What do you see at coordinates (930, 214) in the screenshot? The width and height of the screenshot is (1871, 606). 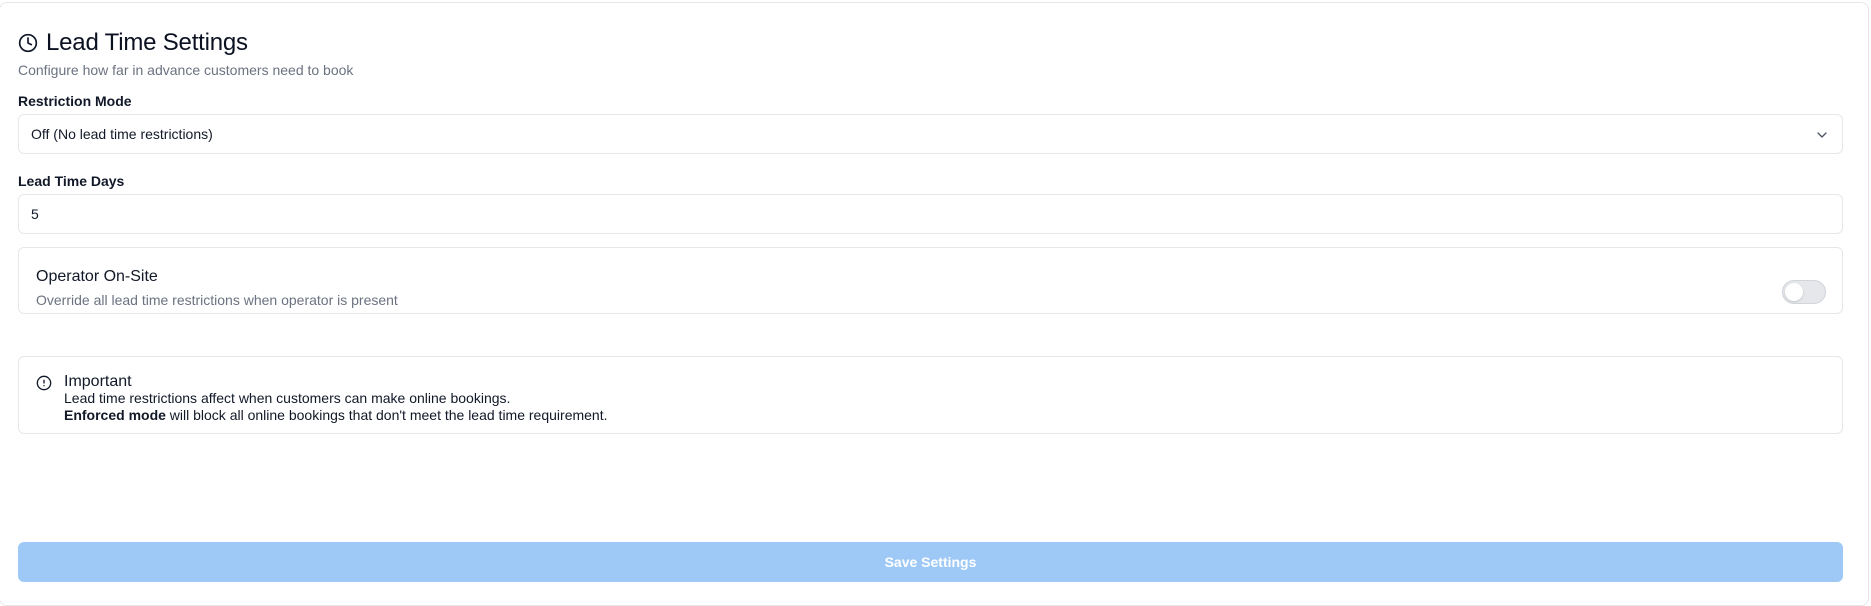 I see `lead-time-days-input: 5` at bounding box center [930, 214].